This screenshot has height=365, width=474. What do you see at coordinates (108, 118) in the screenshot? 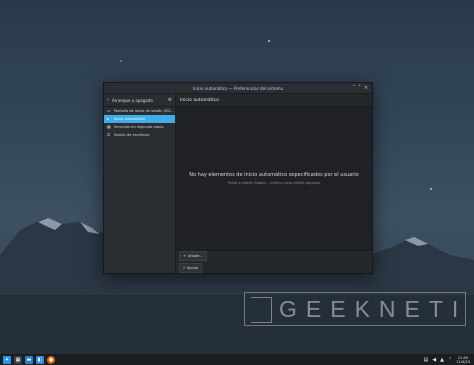
I see `autostart-icon: ▸` at bounding box center [108, 118].